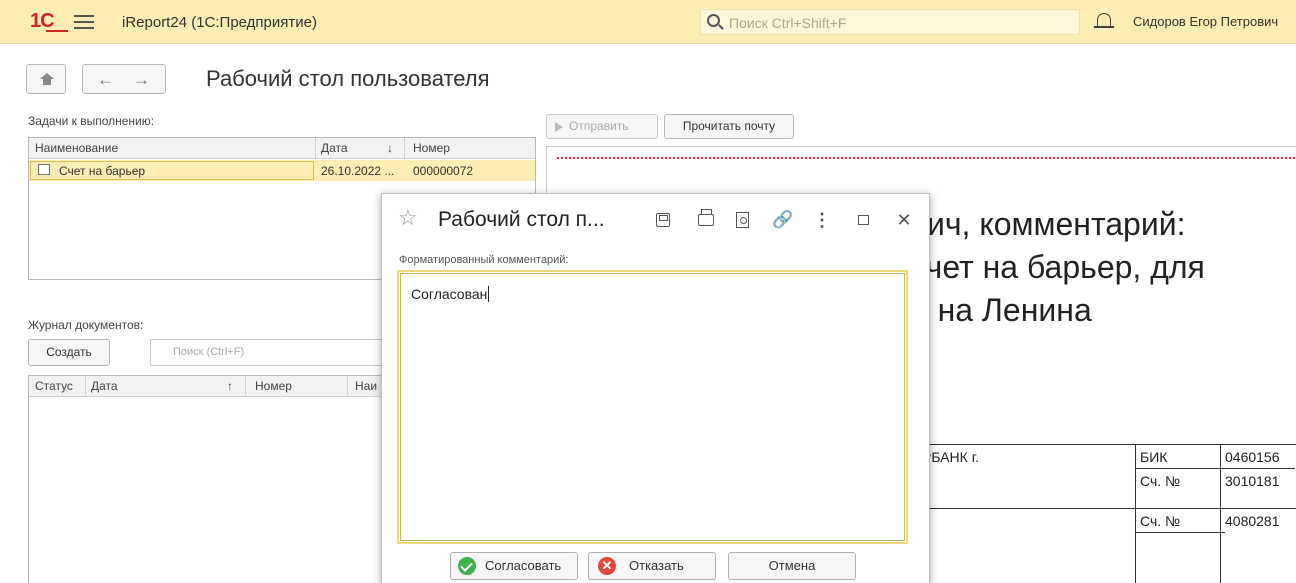  I want to click on task-number: 000000072, so click(443, 171).